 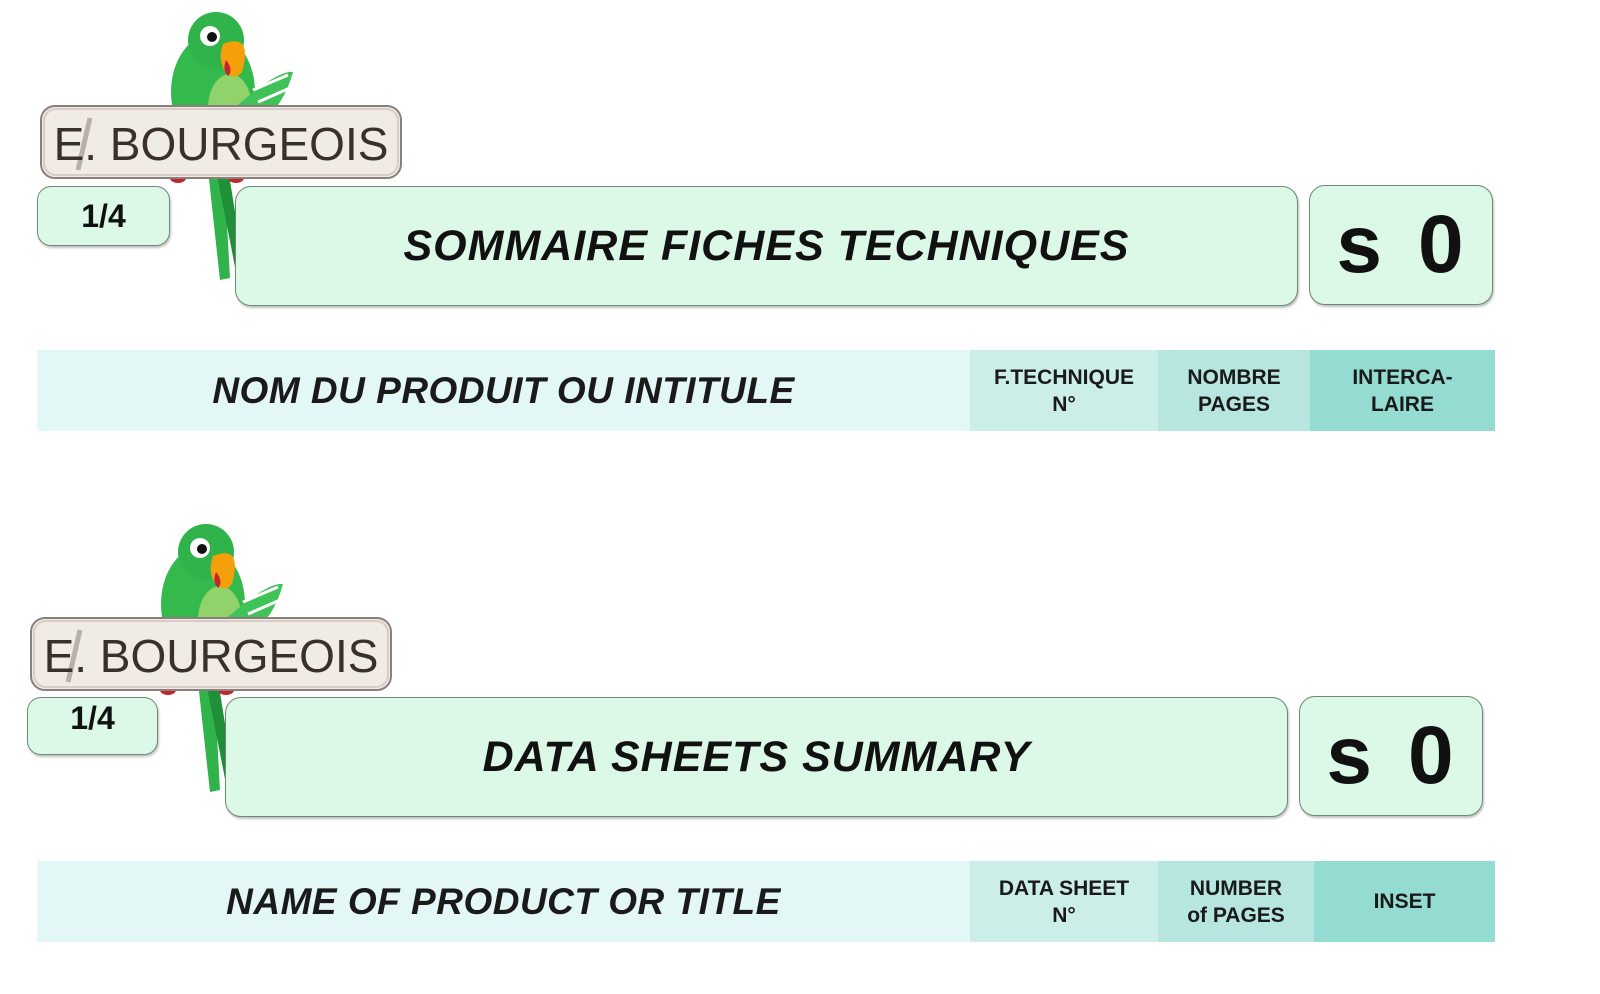 What do you see at coordinates (1402, 390) in the screenshot?
I see `column-inset: INTERCA- LAIRE` at bounding box center [1402, 390].